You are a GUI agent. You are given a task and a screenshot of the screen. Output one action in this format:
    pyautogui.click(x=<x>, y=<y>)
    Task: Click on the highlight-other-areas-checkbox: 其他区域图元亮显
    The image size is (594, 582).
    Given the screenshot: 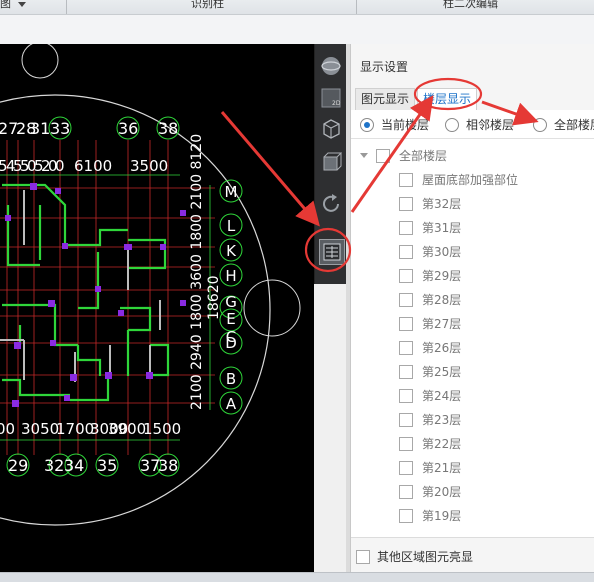 What is the action you would take?
    pyautogui.click(x=414, y=556)
    